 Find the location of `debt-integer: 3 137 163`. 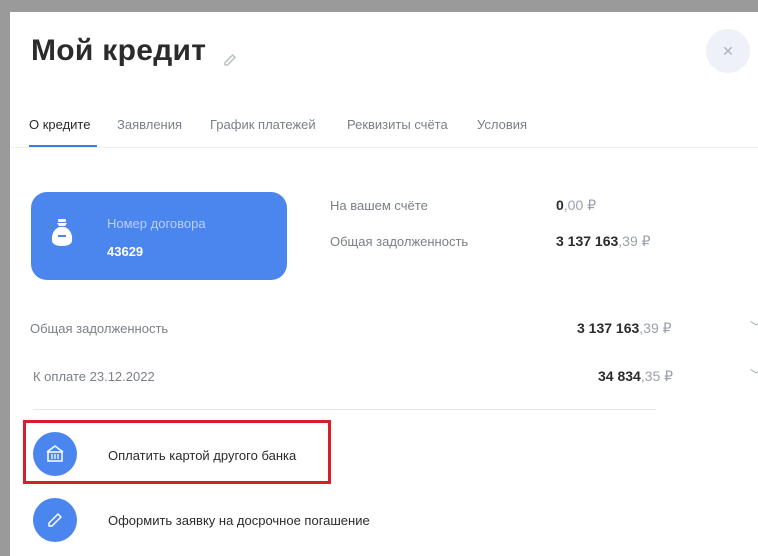

debt-integer: 3 137 163 is located at coordinates (587, 241).